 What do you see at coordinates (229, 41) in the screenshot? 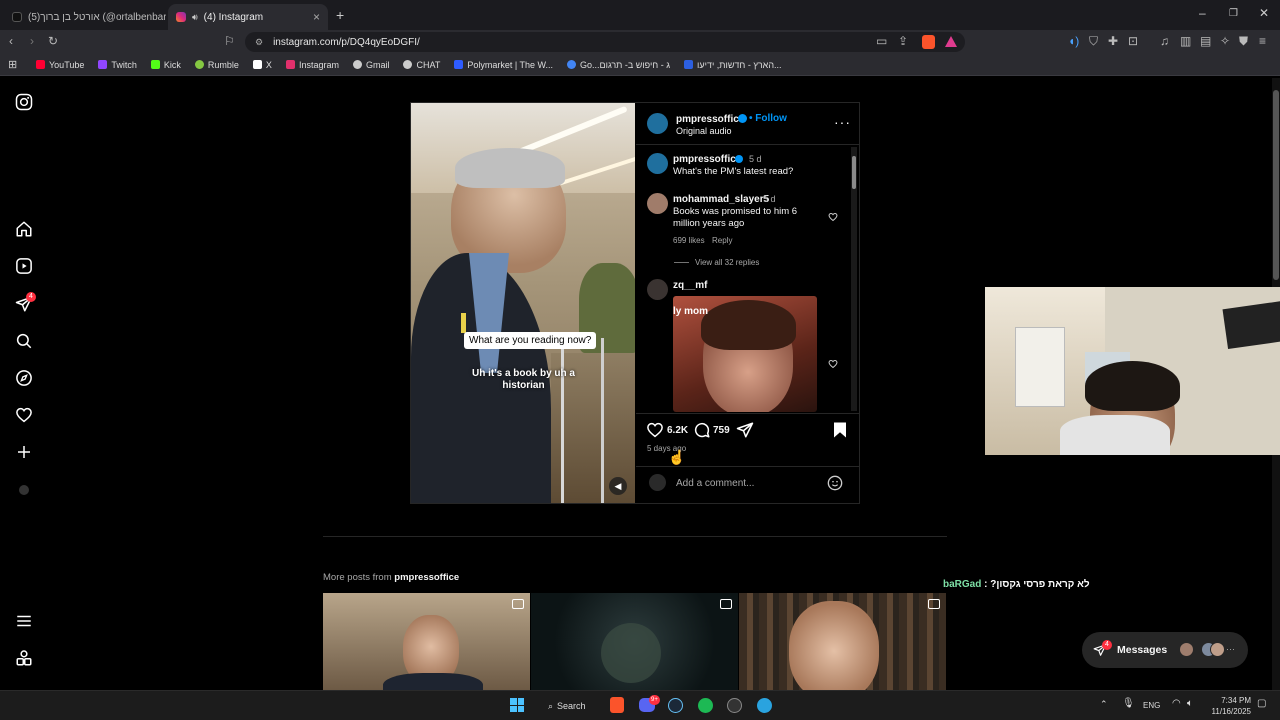
I see `bookmark-page-icon: ⚐` at bounding box center [229, 41].